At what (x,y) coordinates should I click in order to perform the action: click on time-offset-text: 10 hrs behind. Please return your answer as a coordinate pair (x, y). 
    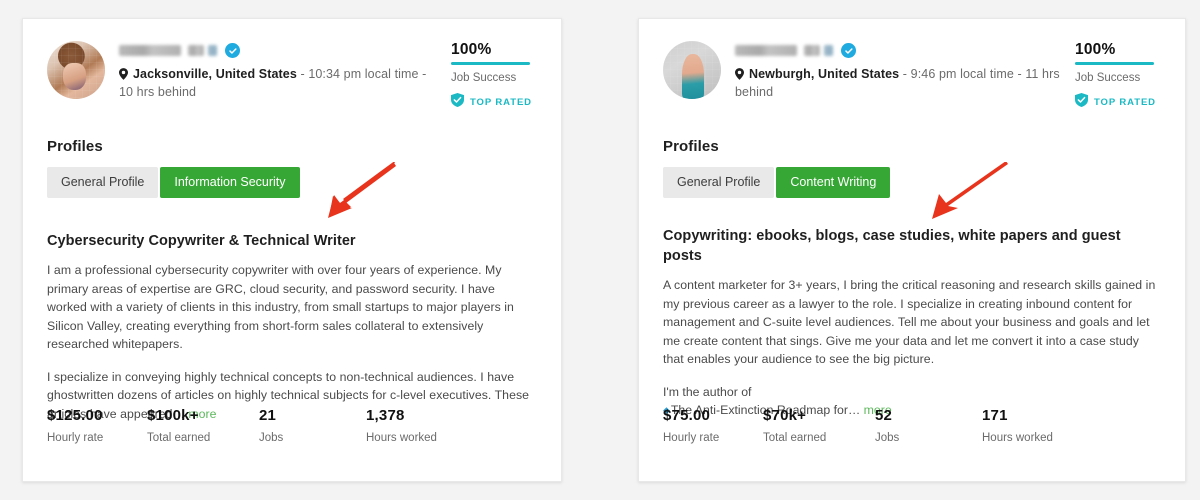
    Looking at the image, I should click on (158, 92).